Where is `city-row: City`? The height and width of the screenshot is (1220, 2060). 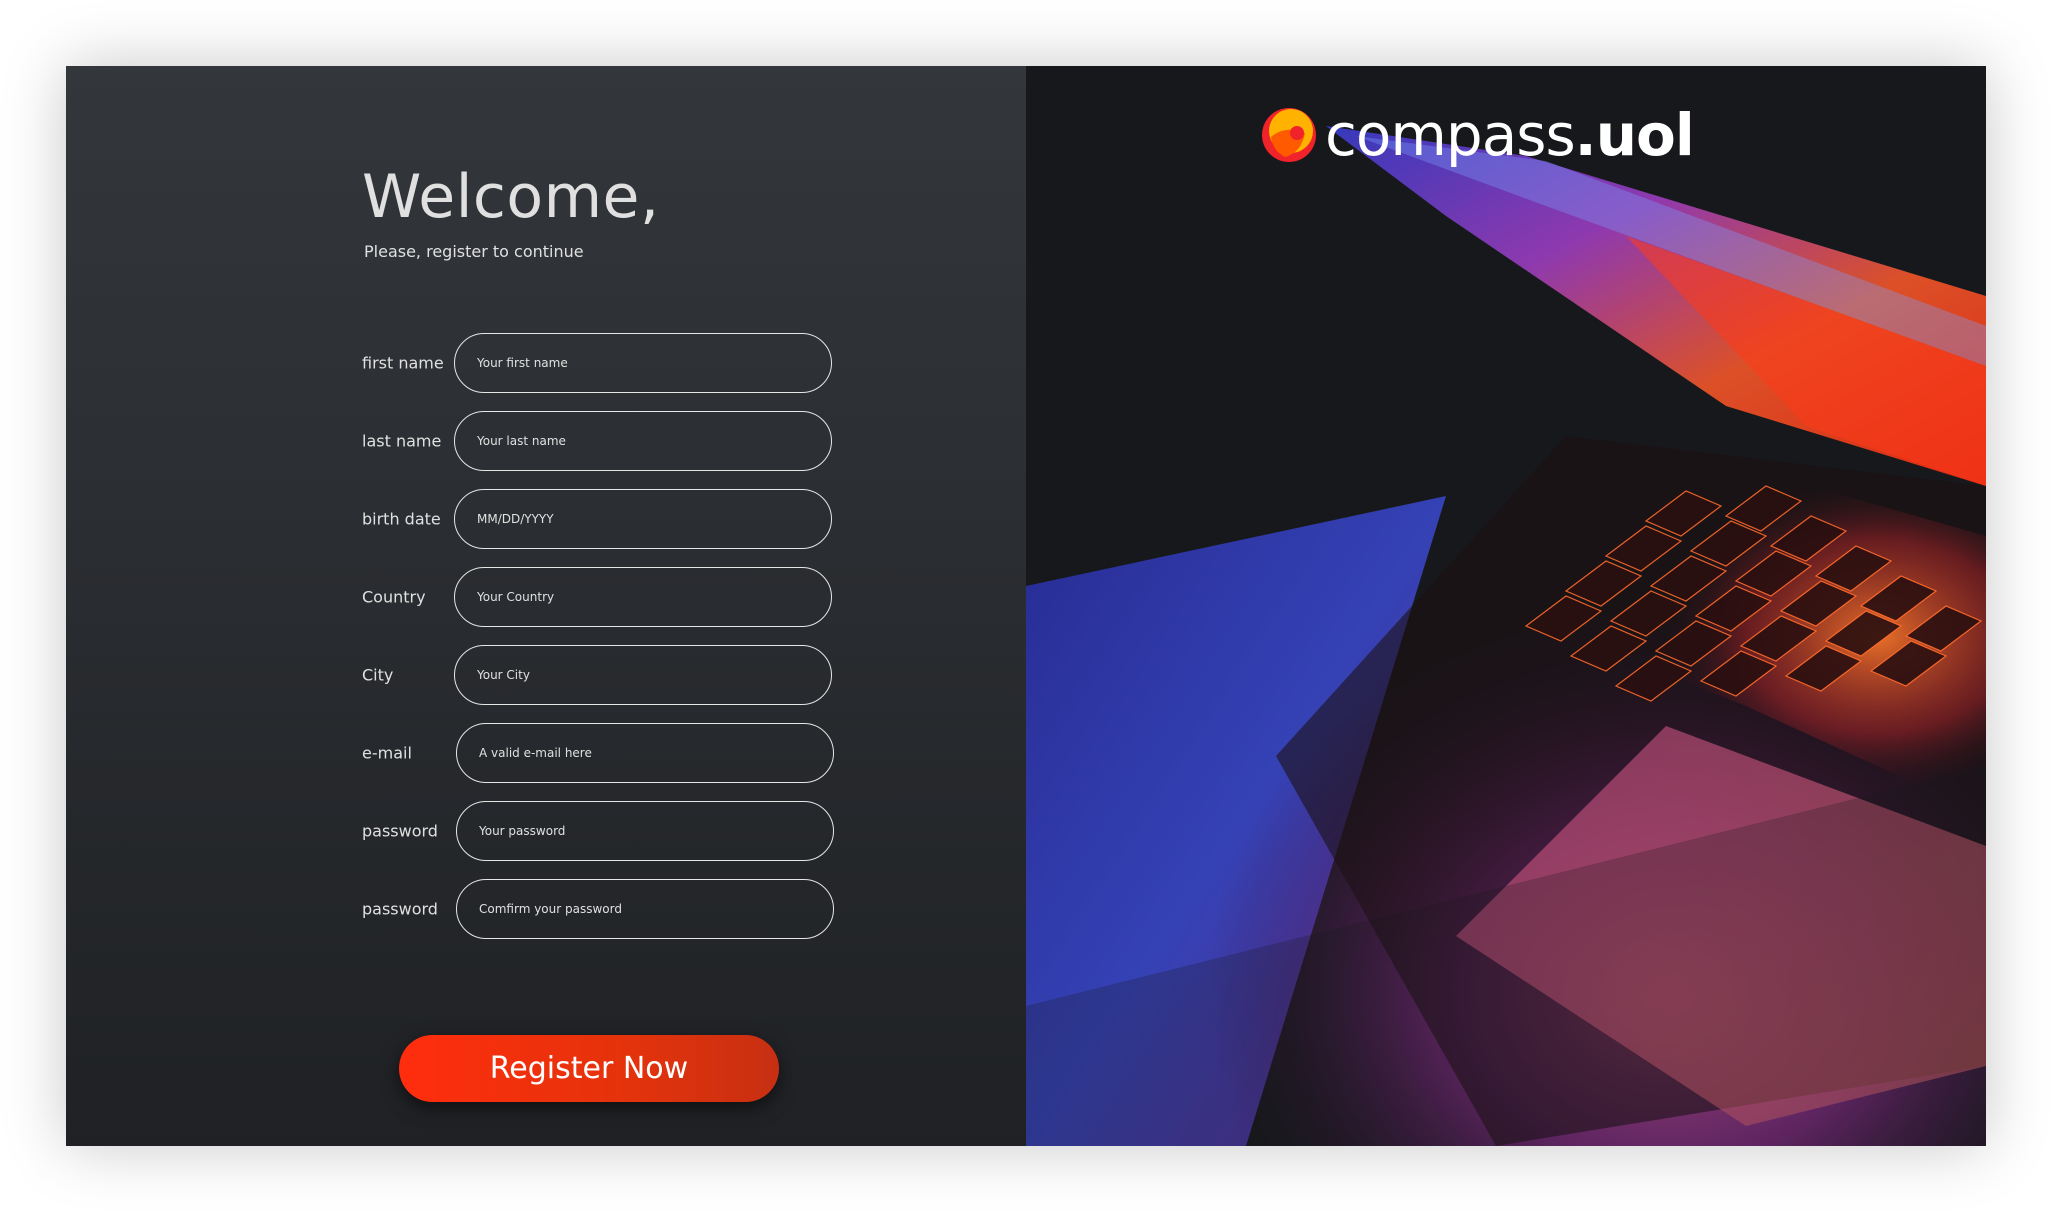 city-row: City is located at coordinates (602, 675).